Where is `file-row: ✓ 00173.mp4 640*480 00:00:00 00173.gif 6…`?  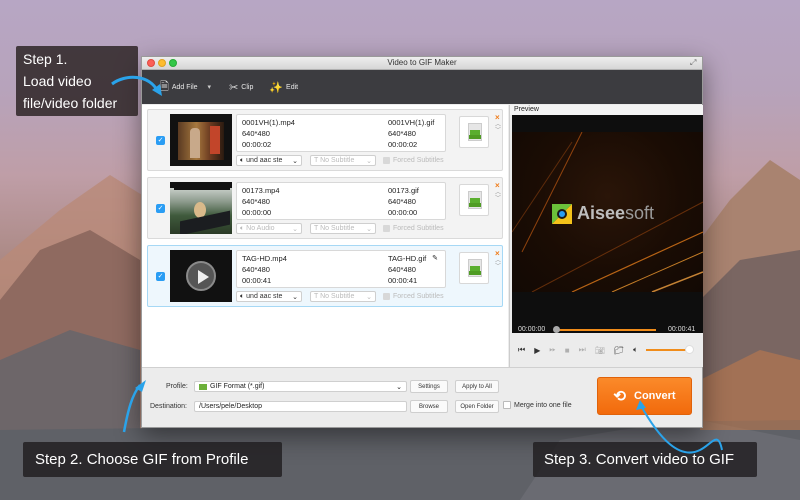 file-row: ✓ 00173.mp4 640*480 00:00:00 00173.gif 6… is located at coordinates (325, 208).